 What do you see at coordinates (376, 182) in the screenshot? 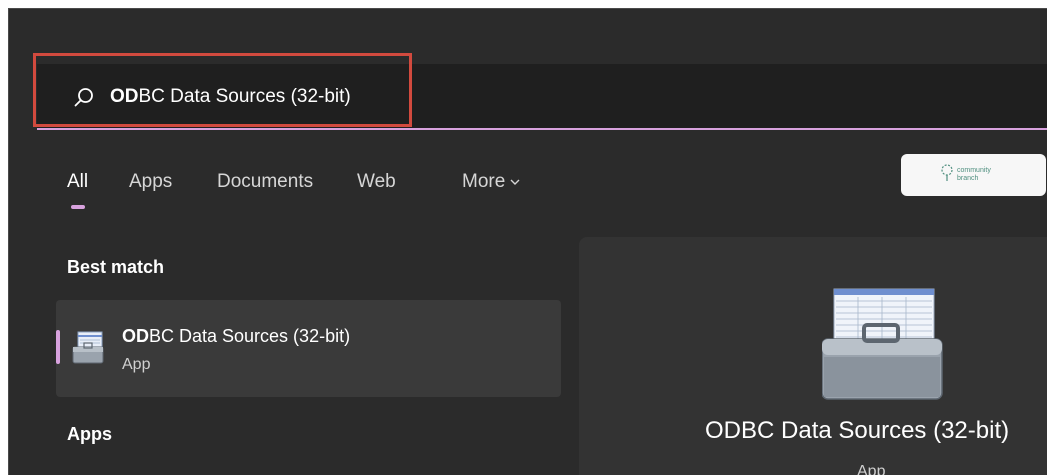
I see `tab-web: Web` at bounding box center [376, 182].